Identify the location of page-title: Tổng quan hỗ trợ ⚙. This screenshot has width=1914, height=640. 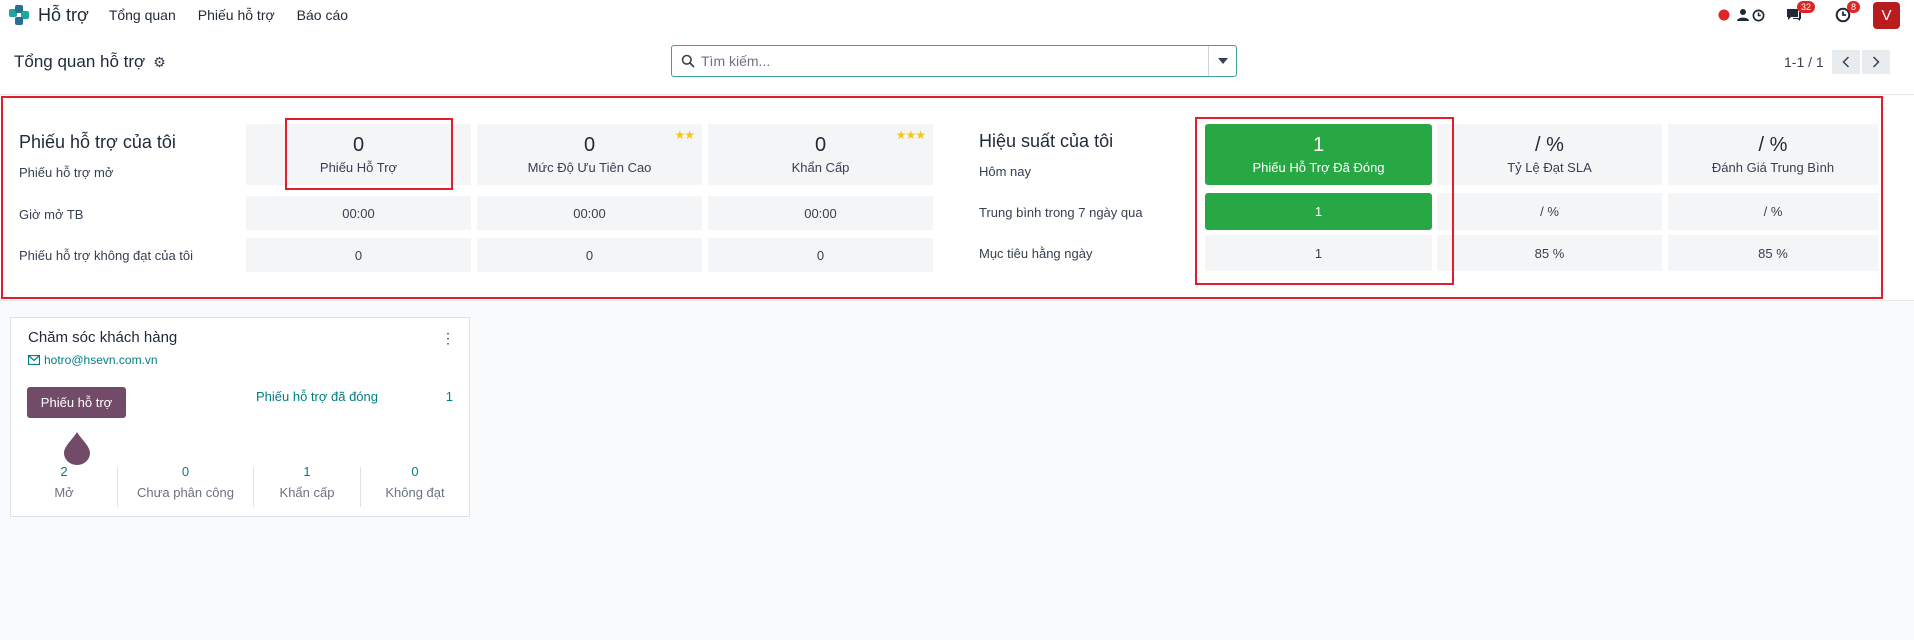
(90, 62).